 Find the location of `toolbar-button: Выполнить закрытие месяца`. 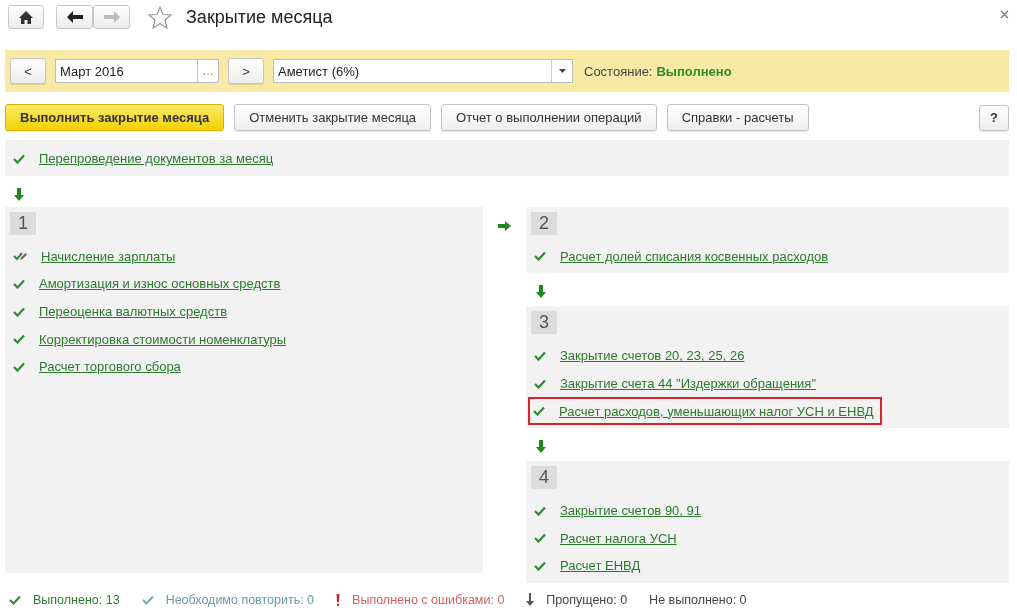

toolbar-button: Выполнить закрытие месяца is located at coordinates (115, 117).